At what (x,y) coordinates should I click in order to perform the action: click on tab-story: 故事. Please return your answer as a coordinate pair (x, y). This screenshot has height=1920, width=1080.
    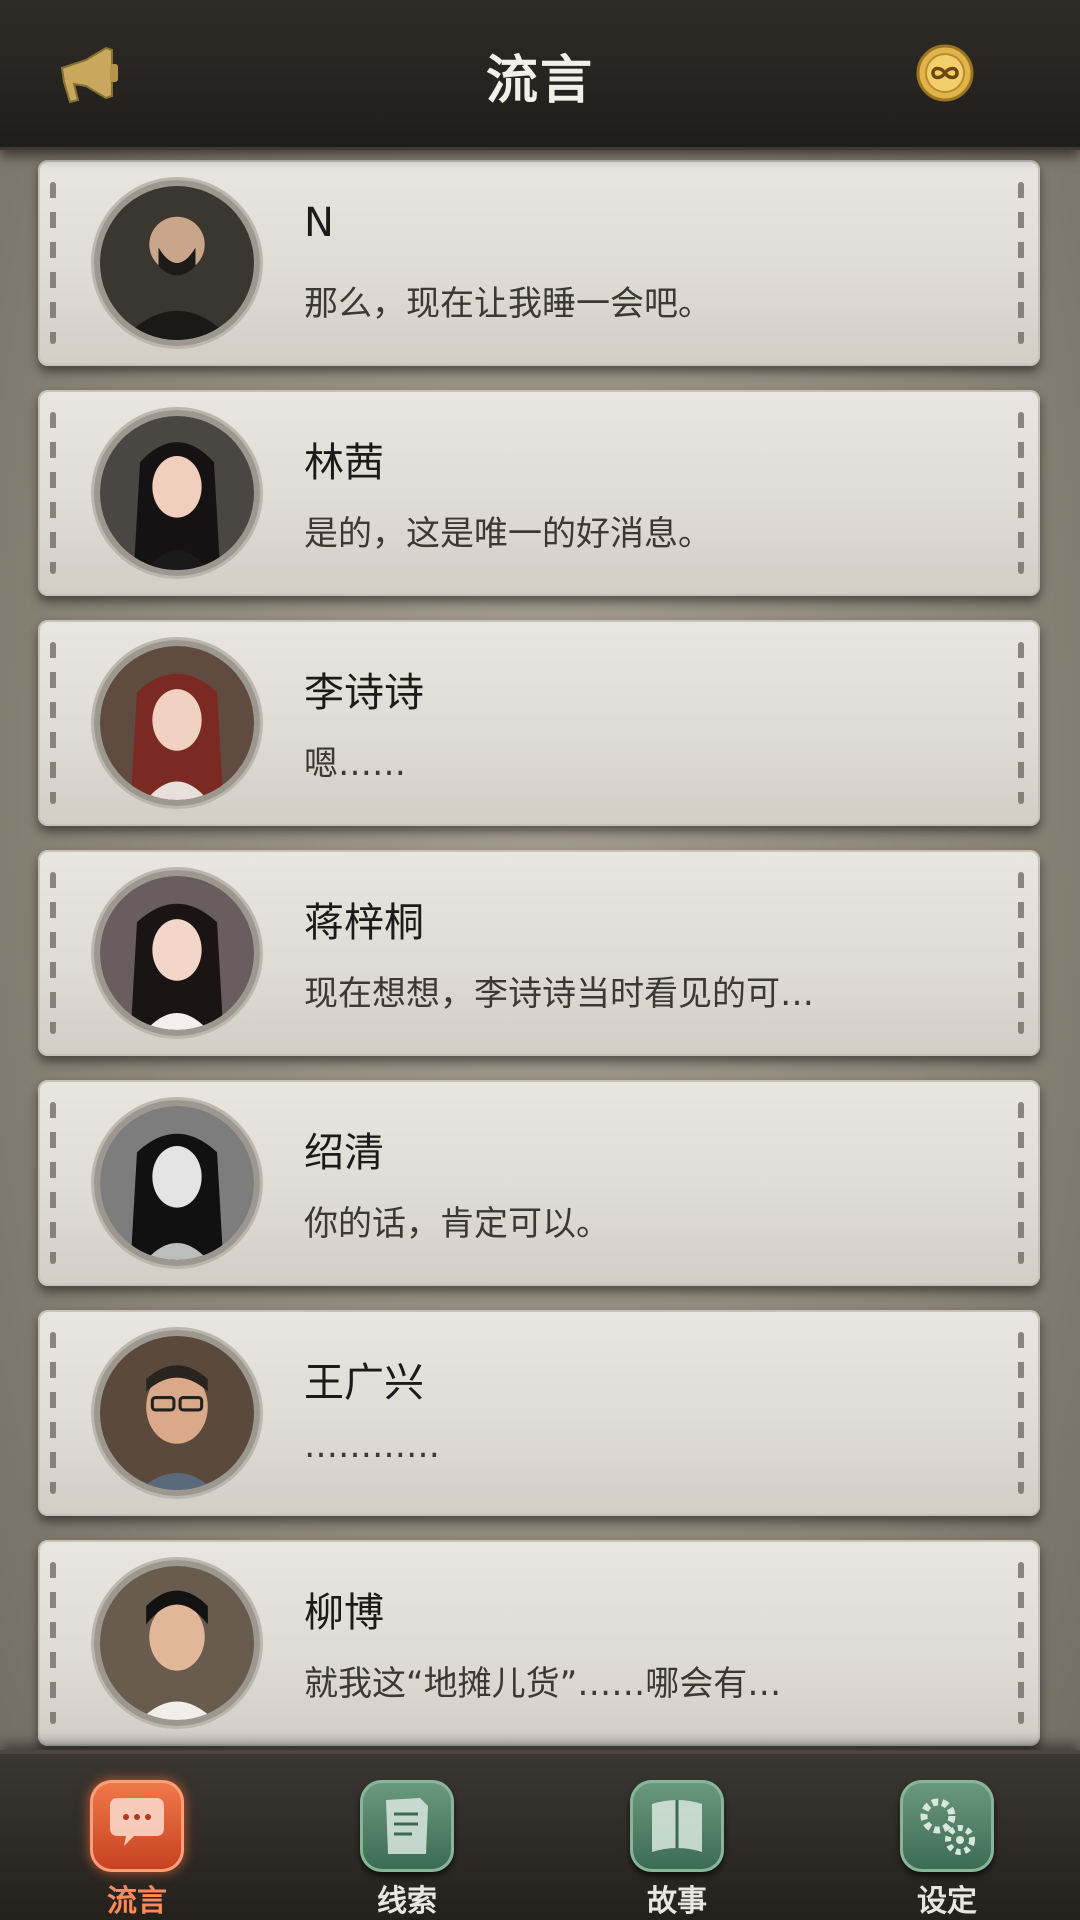
    Looking at the image, I should click on (677, 1850).